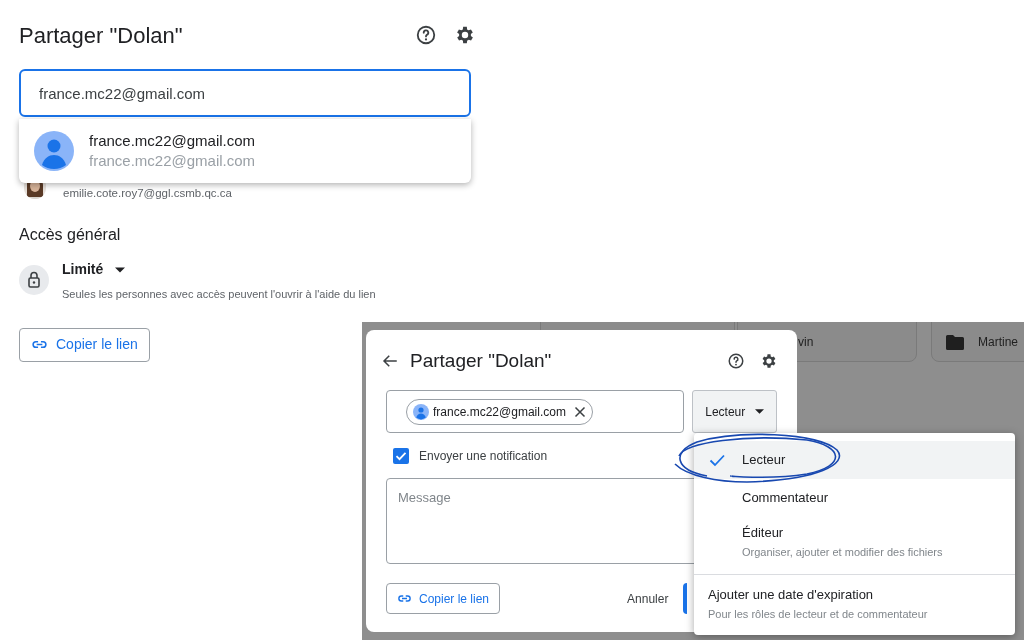  Describe the element at coordinates (998, 342) in the screenshot. I see `folder-name: Martine` at that location.